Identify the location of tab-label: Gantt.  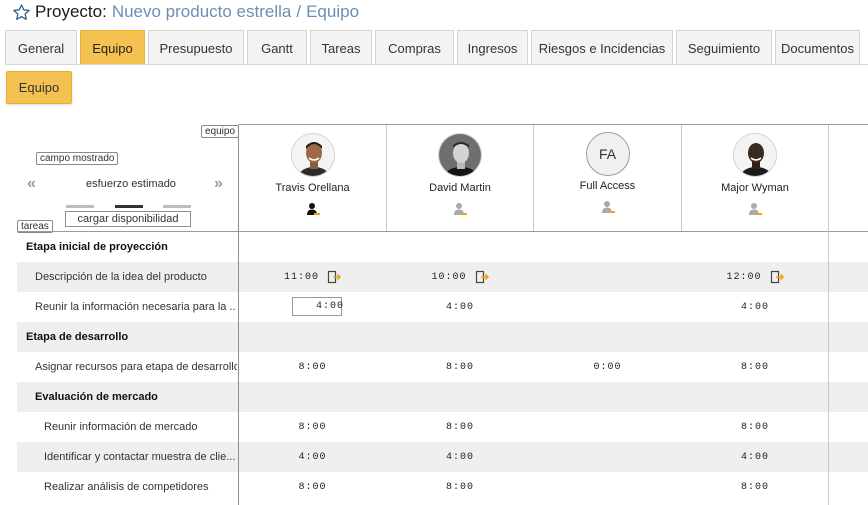
(277, 48).